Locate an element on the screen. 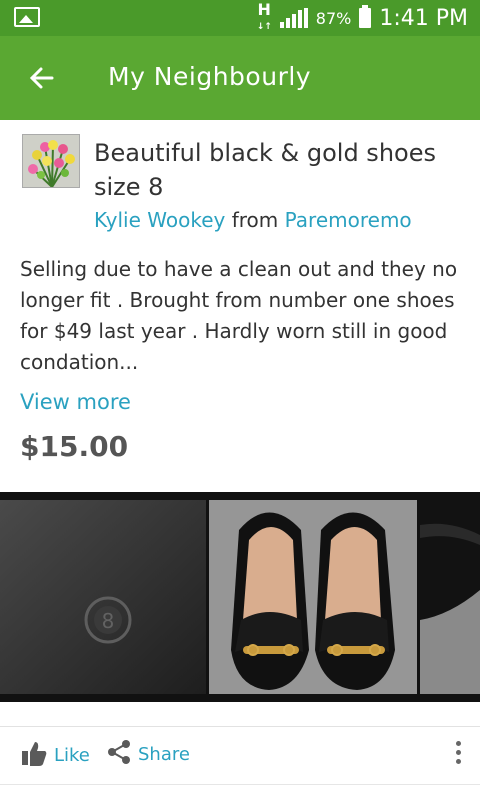  share-button: Share is located at coordinates (148, 754).